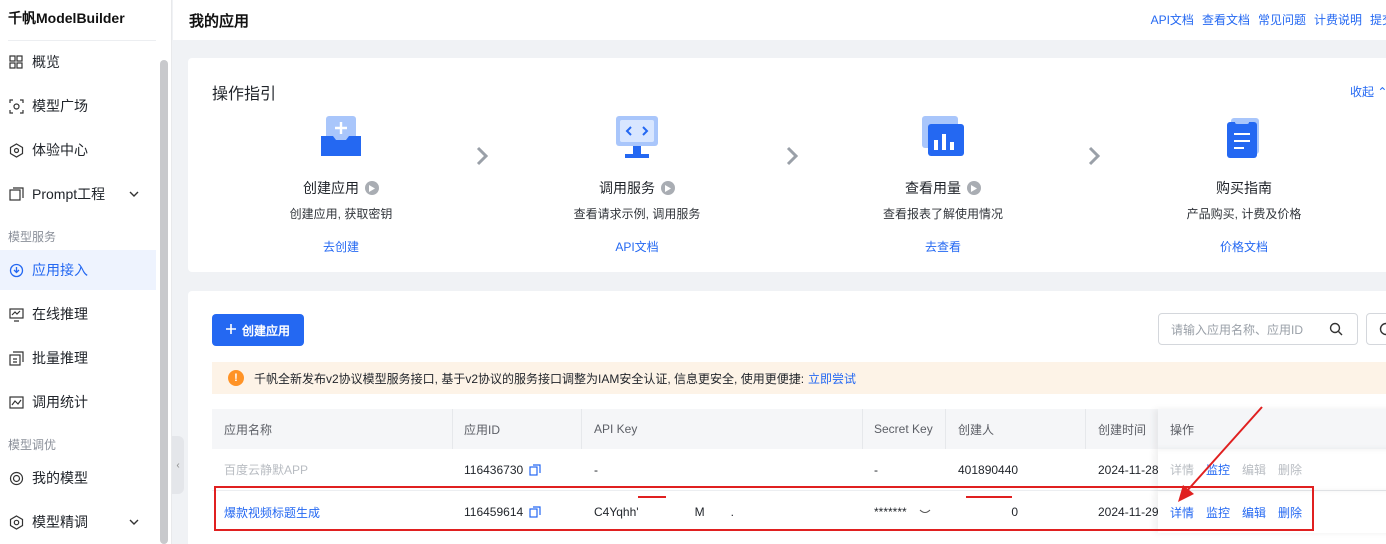 Image resolution: width=1386 pixels, height=544 pixels. I want to click on app-id-value: 116459614, so click(494, 512).